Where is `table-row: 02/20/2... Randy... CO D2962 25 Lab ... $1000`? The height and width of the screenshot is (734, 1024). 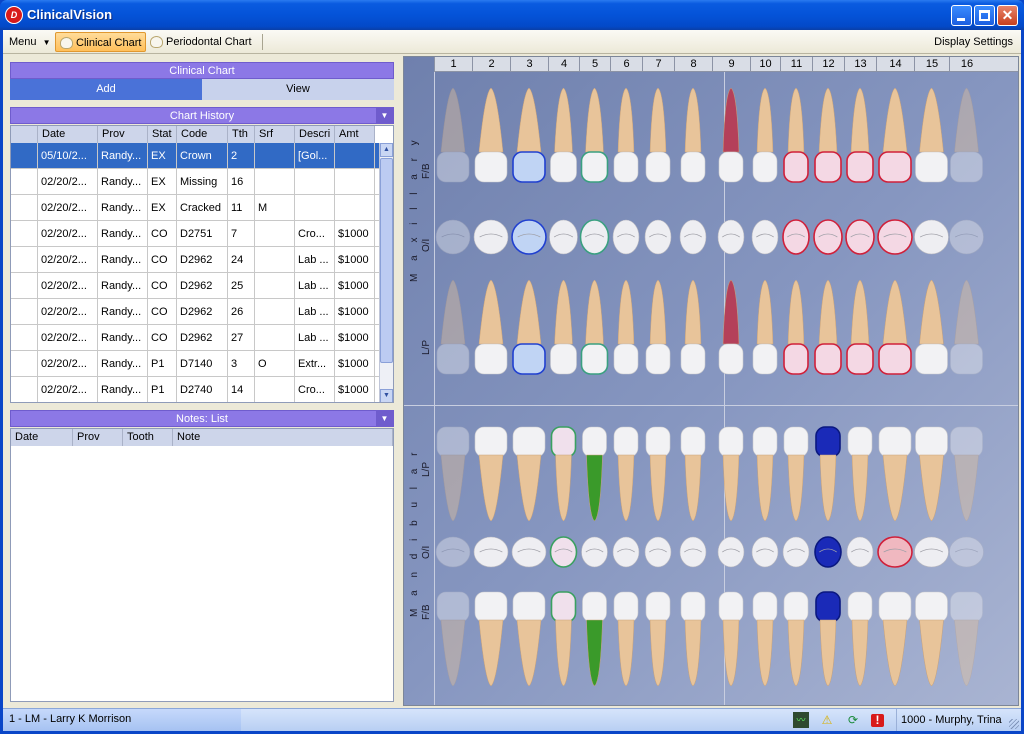 table-row: 02/20/2... Randy... CO D2962 25 Lab ... $1000 is located at coordinates (195, 286).